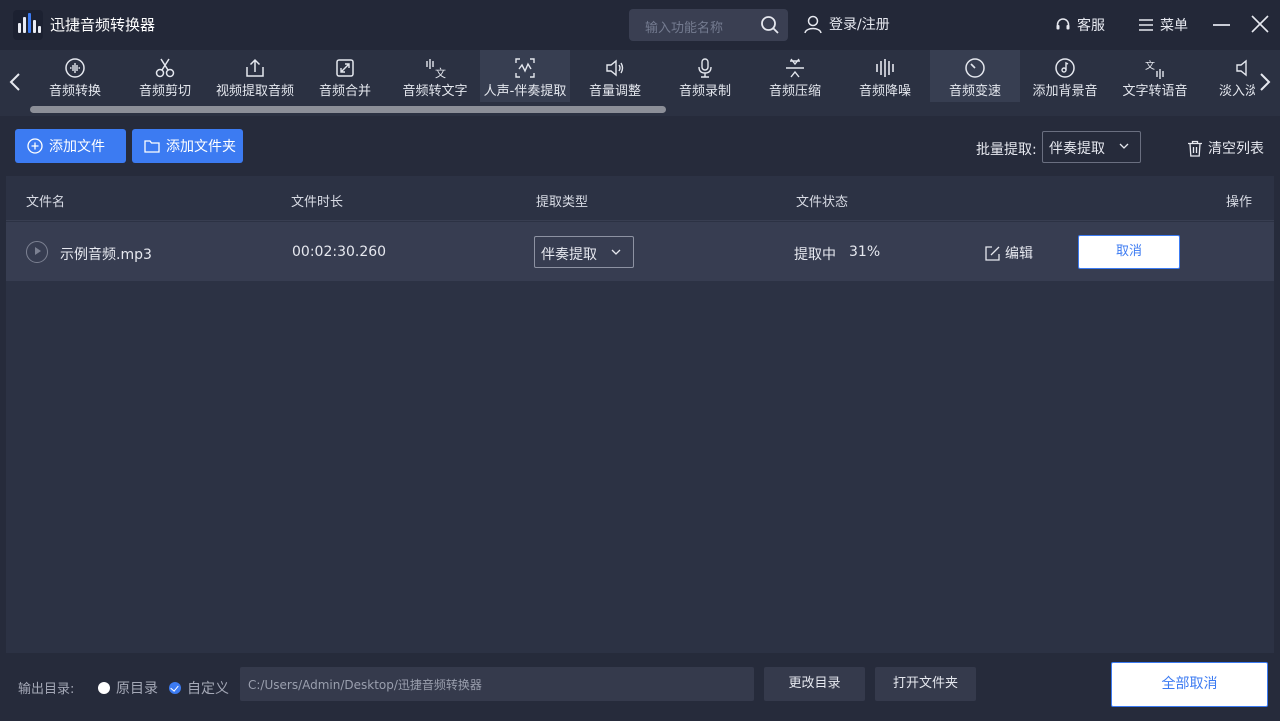 The width and height of the screenshot is (1280, 721). I want to click on hamburger-icon, so click(1146, 25).